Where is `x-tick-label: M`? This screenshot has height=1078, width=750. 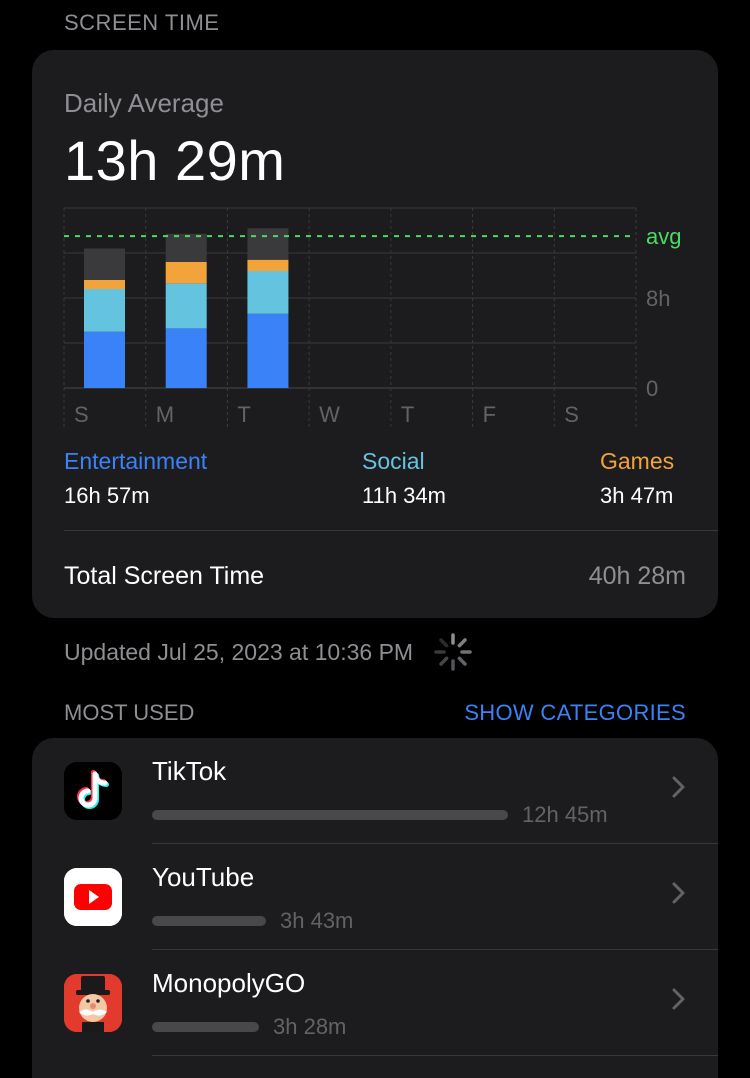 x-tick-label: M is located at coordinates (165, 414).